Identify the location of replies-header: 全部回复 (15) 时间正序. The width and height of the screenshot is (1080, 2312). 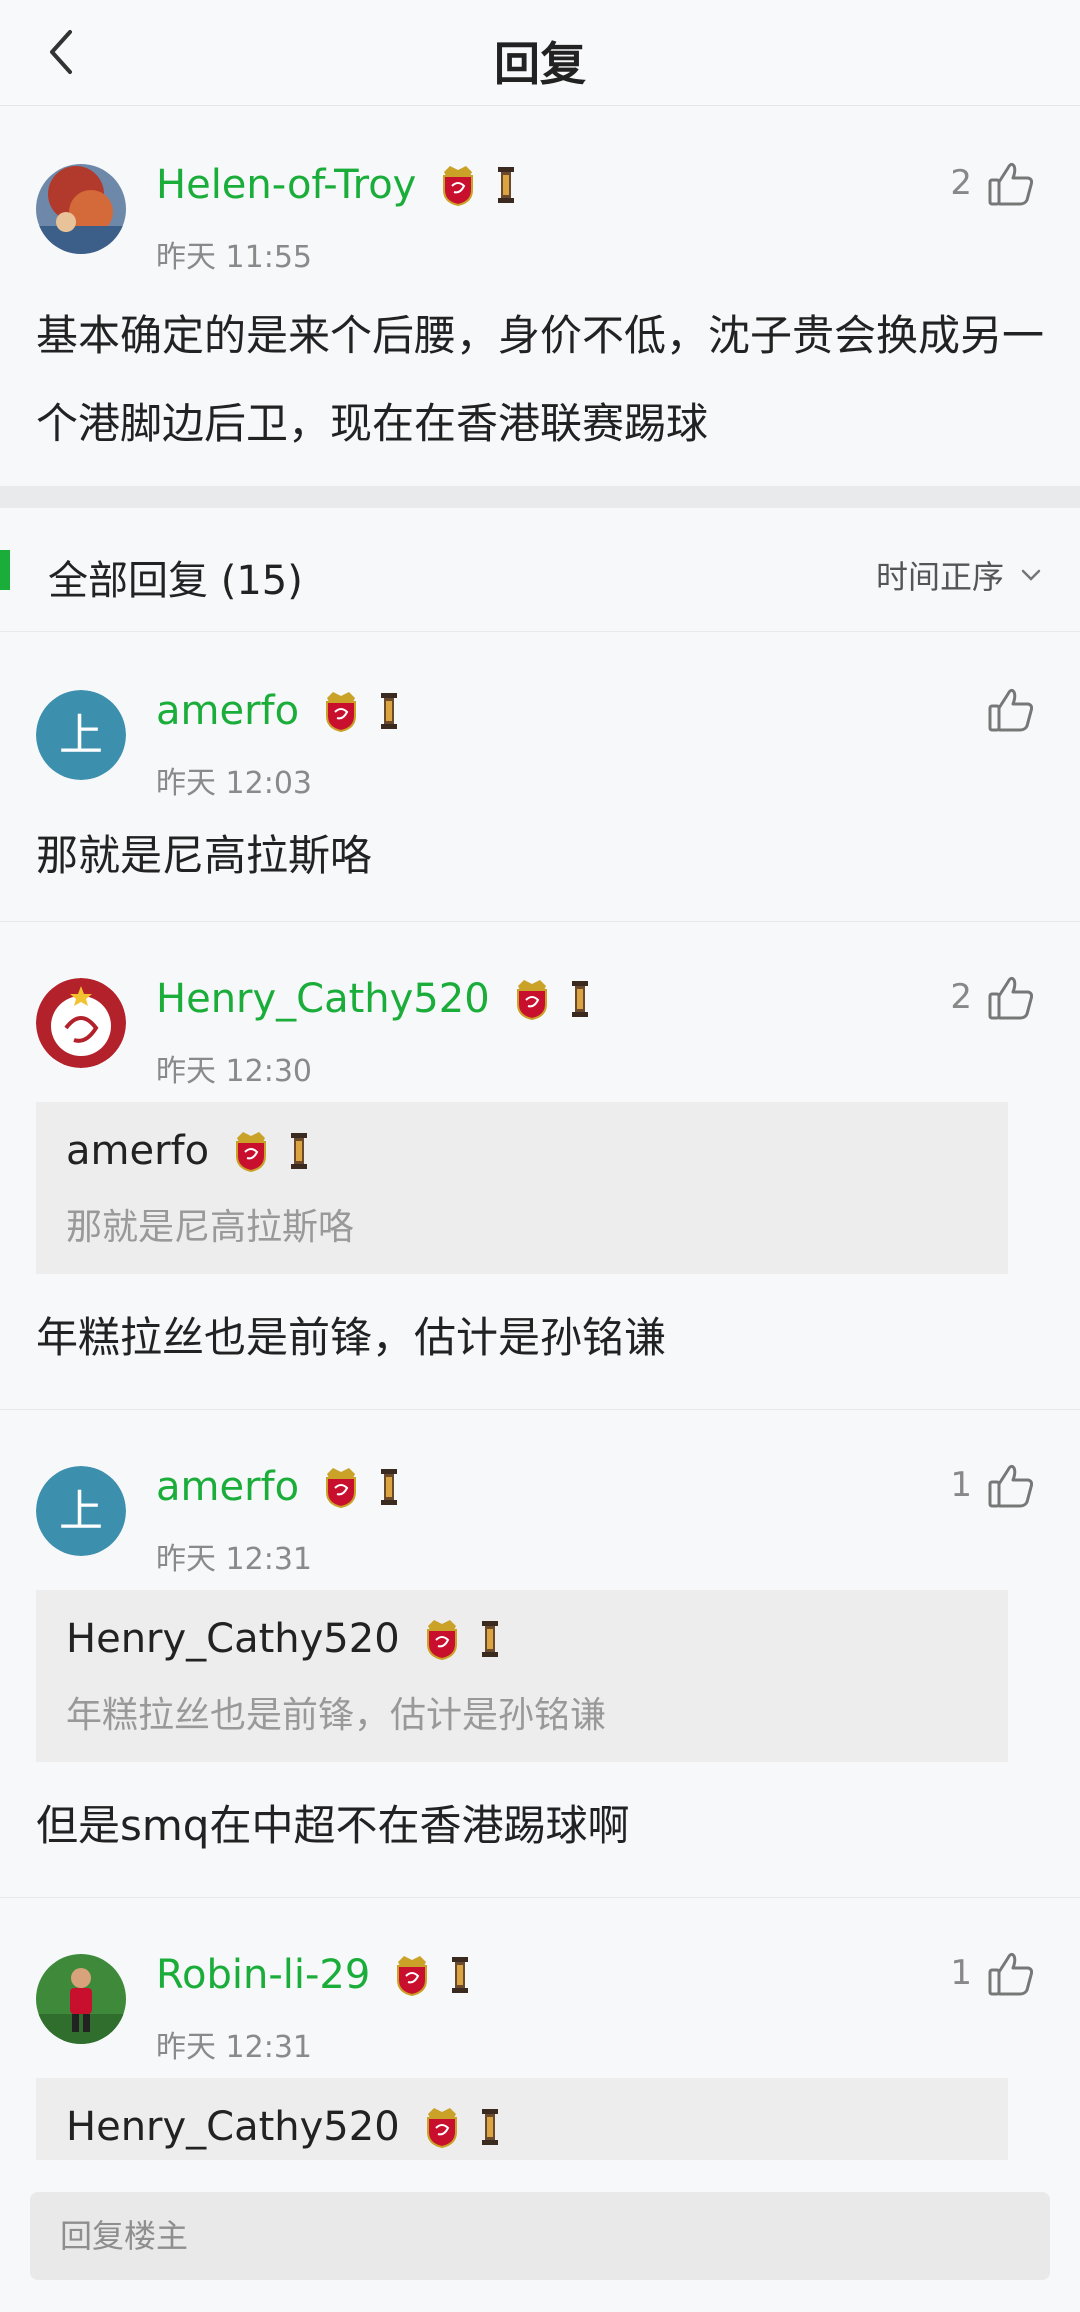
(540, 570).